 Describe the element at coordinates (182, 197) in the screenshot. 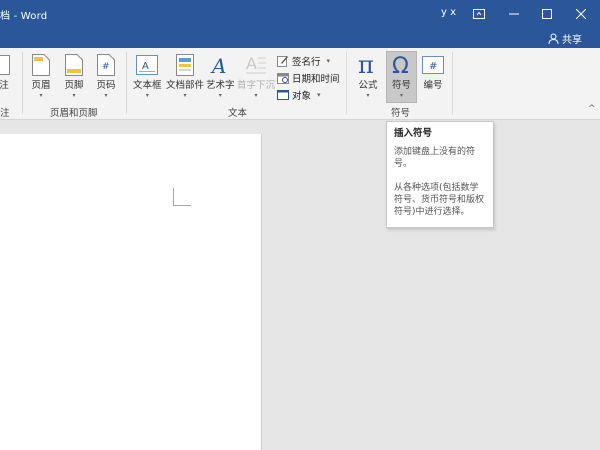

I see `margin-marker` at that location.